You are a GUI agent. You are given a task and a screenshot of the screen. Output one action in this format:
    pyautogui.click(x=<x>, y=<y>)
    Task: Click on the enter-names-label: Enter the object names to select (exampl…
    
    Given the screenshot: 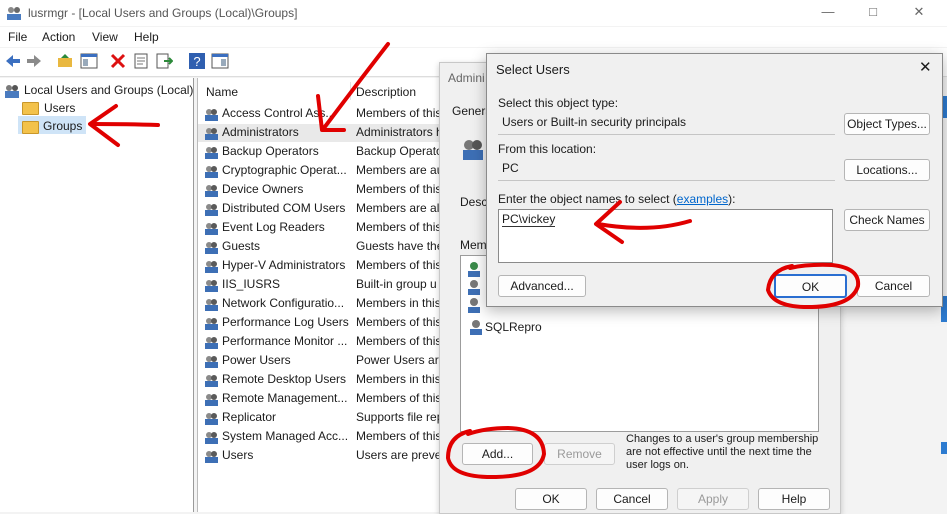 What is the action you would take?
    pyautogui.click(x=616, y=199)
    